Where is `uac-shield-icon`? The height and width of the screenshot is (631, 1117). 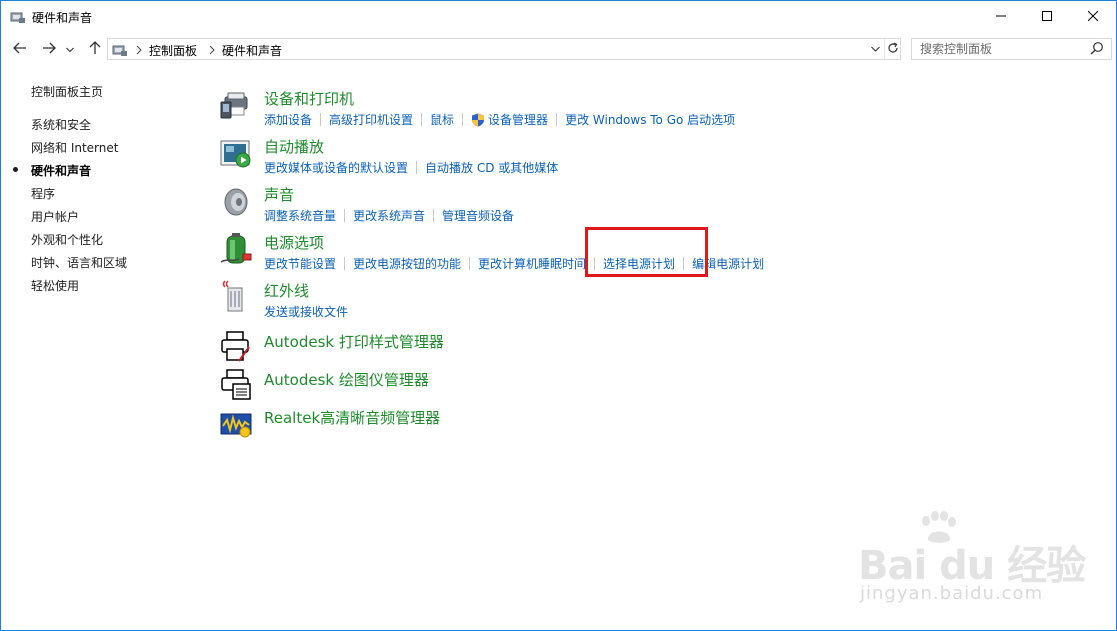 uac-shield-icon is located at coordinates (478, 120).